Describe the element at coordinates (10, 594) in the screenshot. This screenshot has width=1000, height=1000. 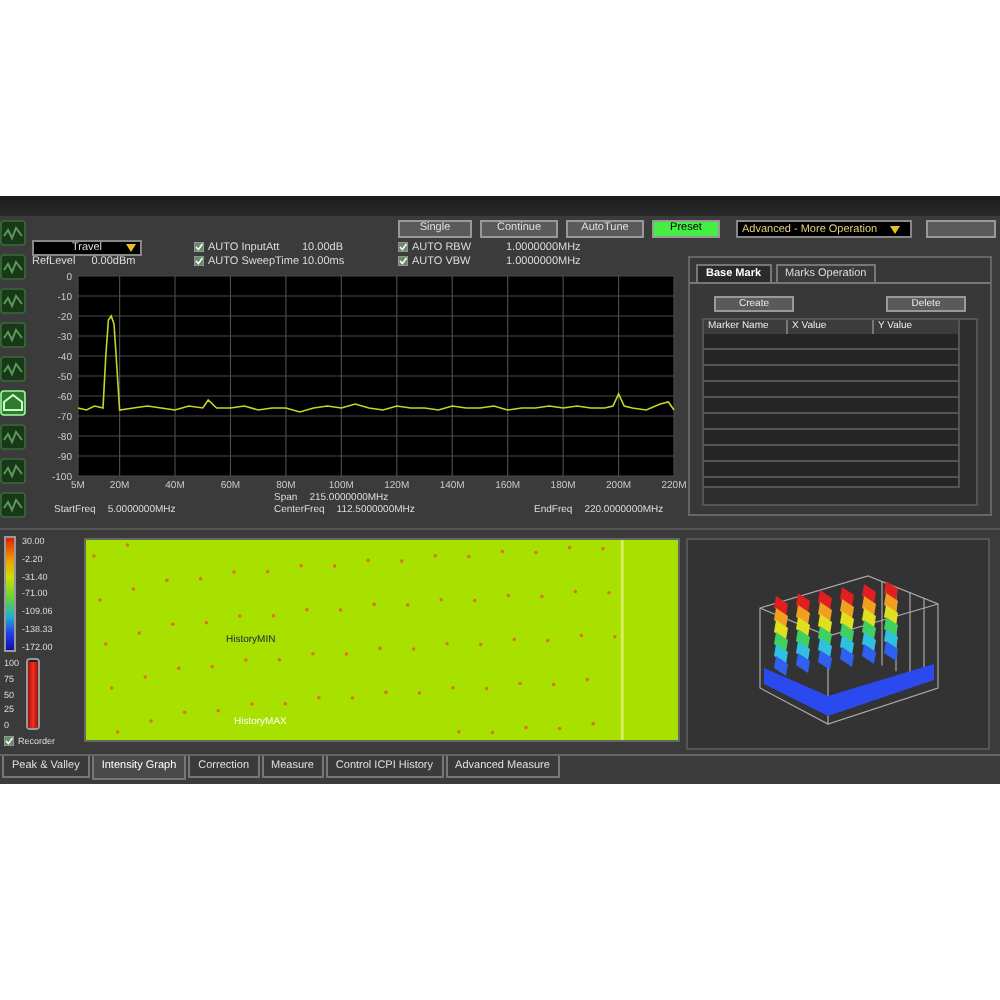
I see `color-scale-bar` at that location.